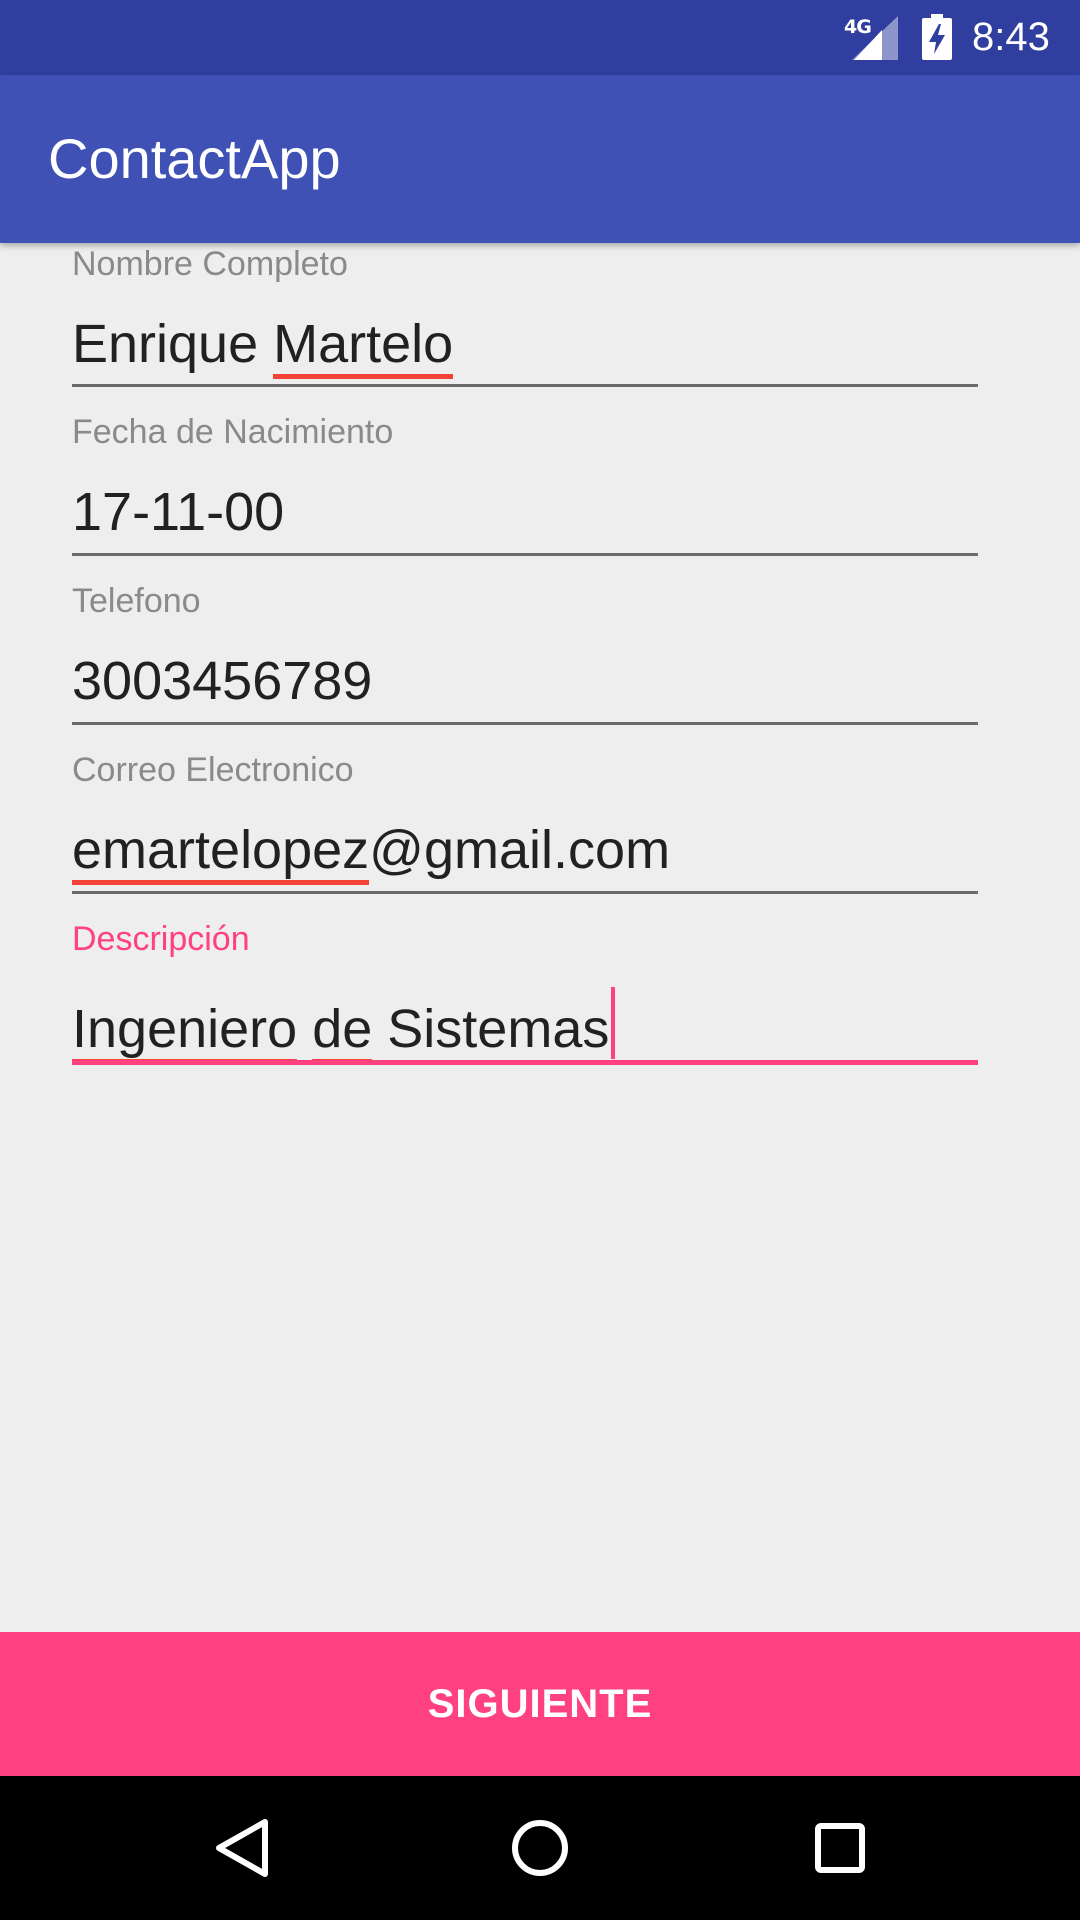 This screenshot has height=1920, width=1080. What do you see at coordinates (540, 159) in the screenshot?
I see `app-bar: ContactApp` at bounding box center [540, 159].